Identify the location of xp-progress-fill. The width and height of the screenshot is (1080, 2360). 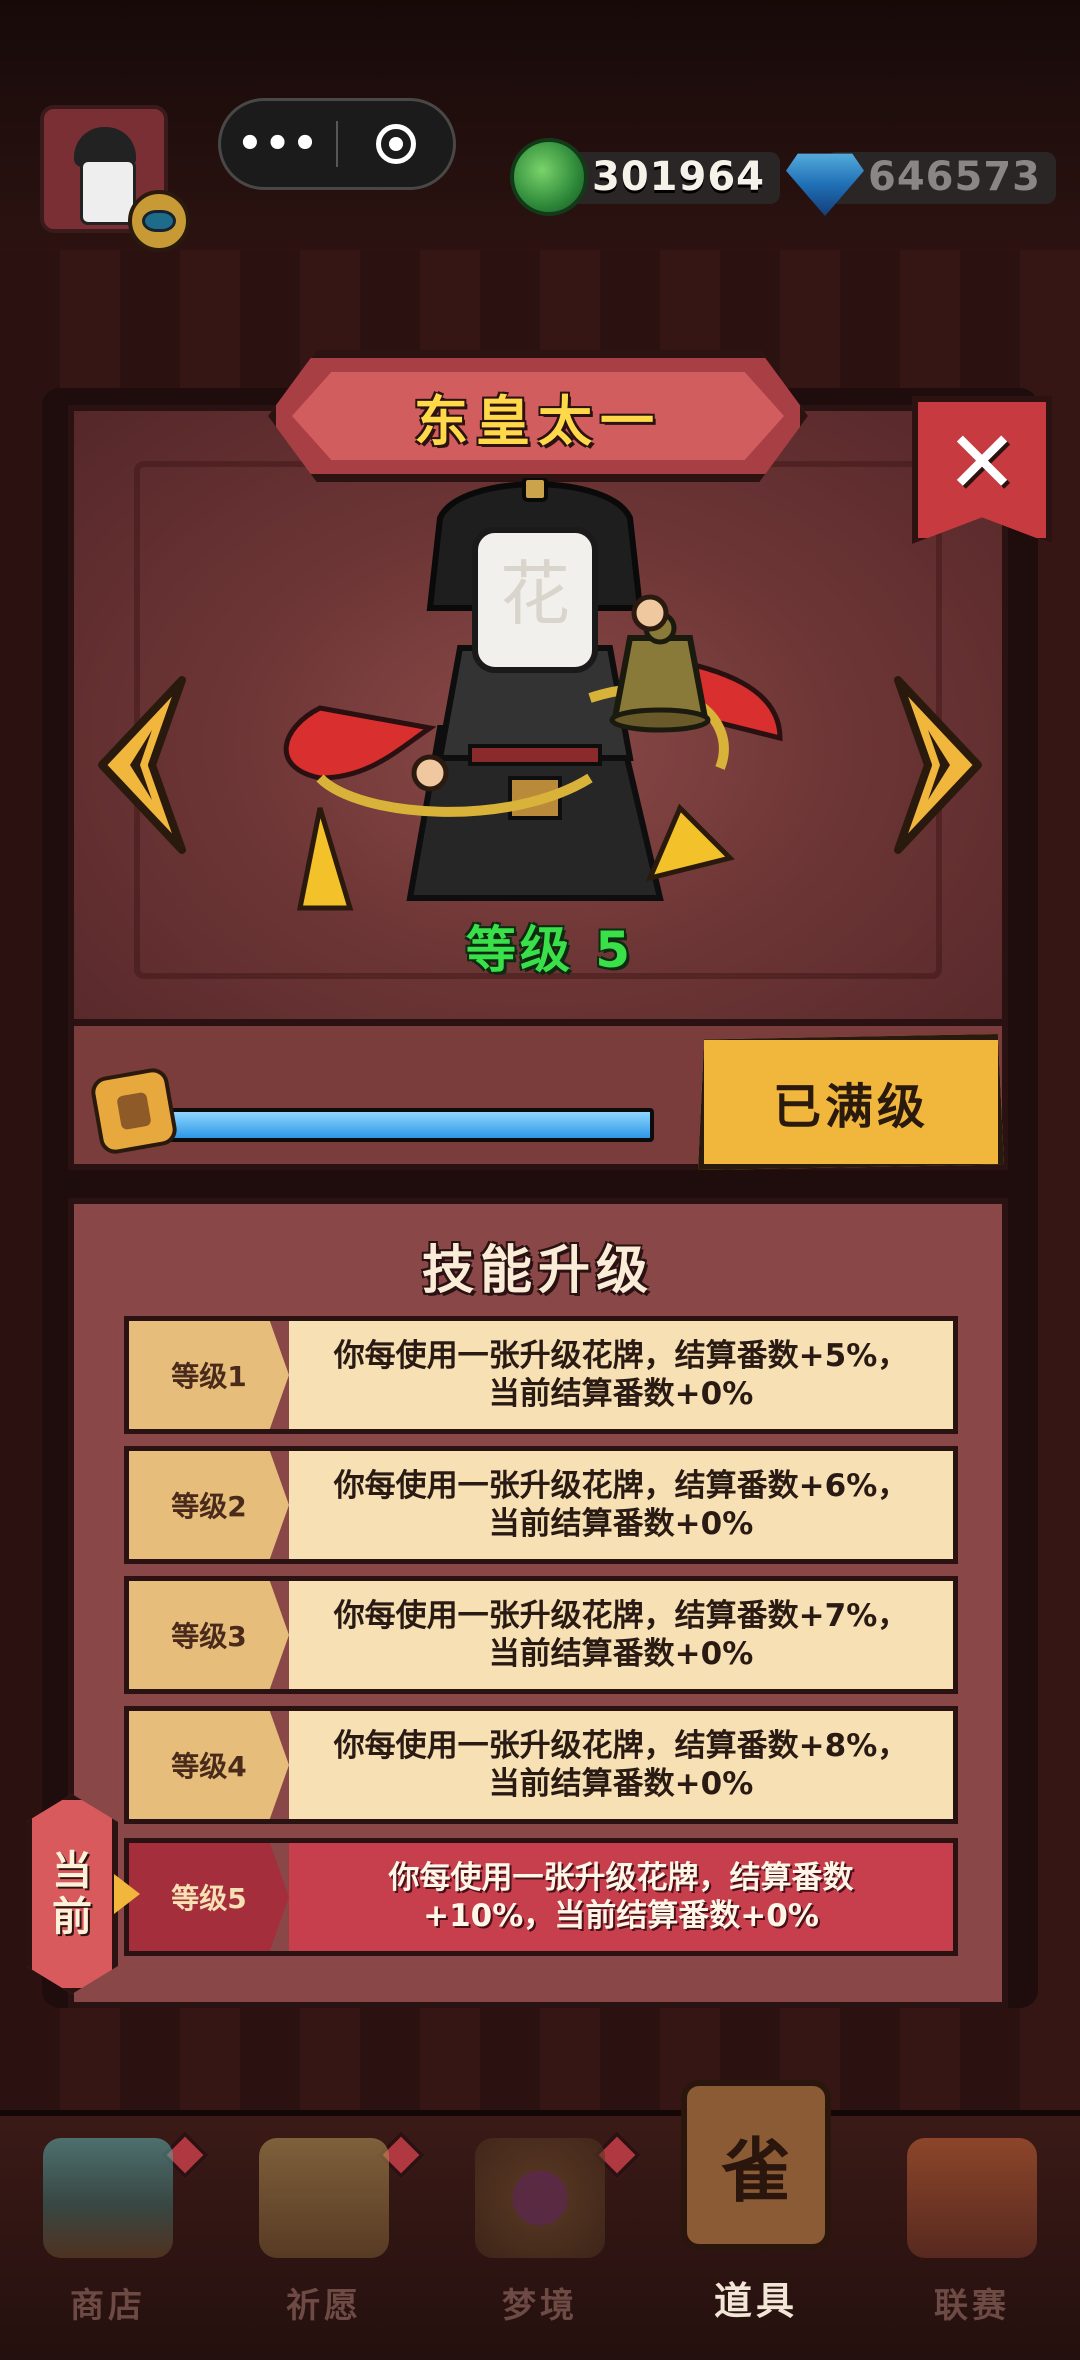
(407, 1125).